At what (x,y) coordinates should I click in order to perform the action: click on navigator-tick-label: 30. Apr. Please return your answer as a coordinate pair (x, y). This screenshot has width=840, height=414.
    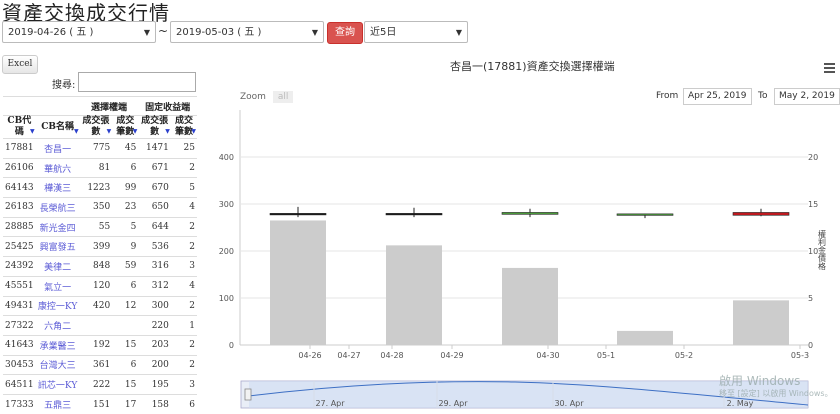
    Looking at the image, I should click on (569, 403).